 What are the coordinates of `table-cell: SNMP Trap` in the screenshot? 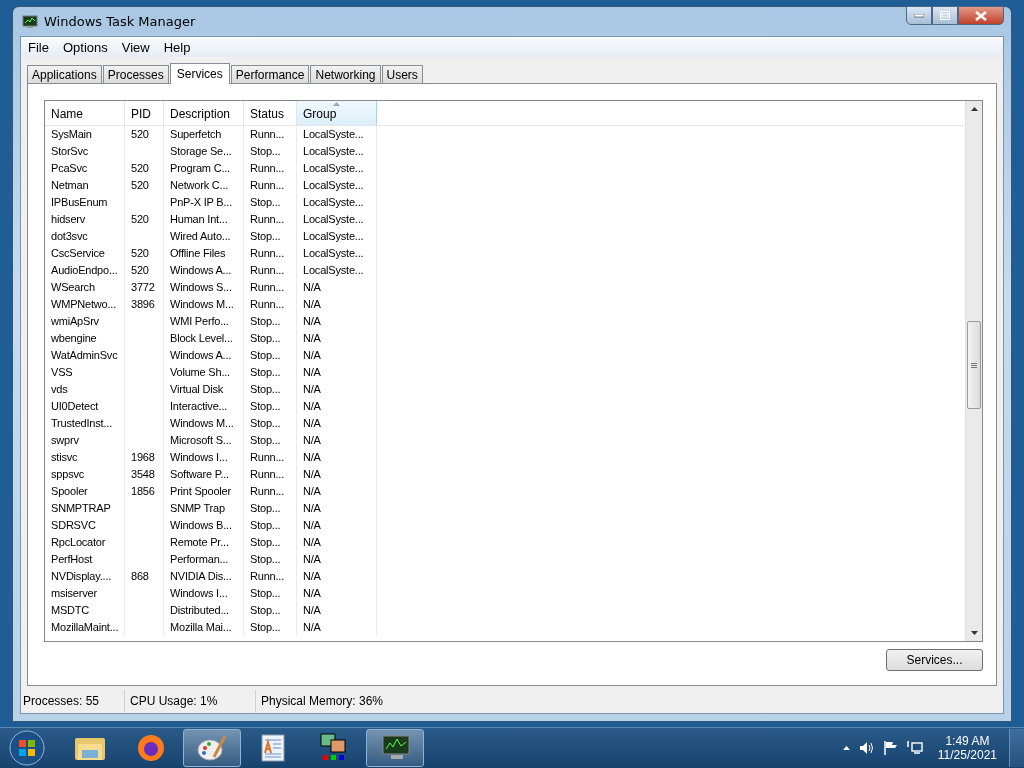 It's located at (197, 508).